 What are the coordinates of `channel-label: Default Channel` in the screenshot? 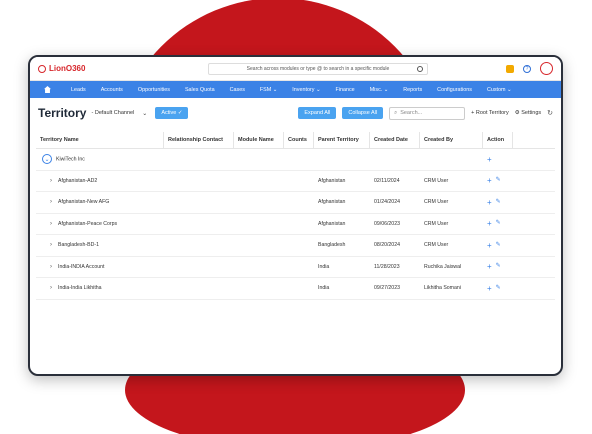 It's located at (114, 113).